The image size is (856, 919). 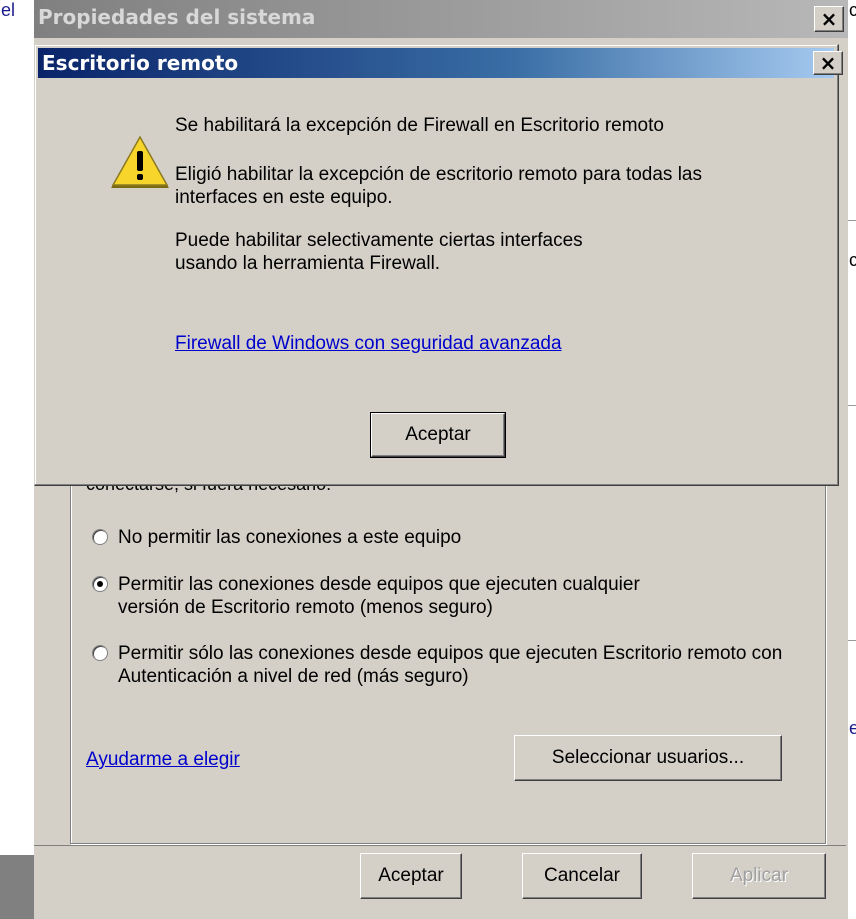 I want to click on radio-no-connections: No permitir las conexiones a este equipo, so click(x=276, y=537).